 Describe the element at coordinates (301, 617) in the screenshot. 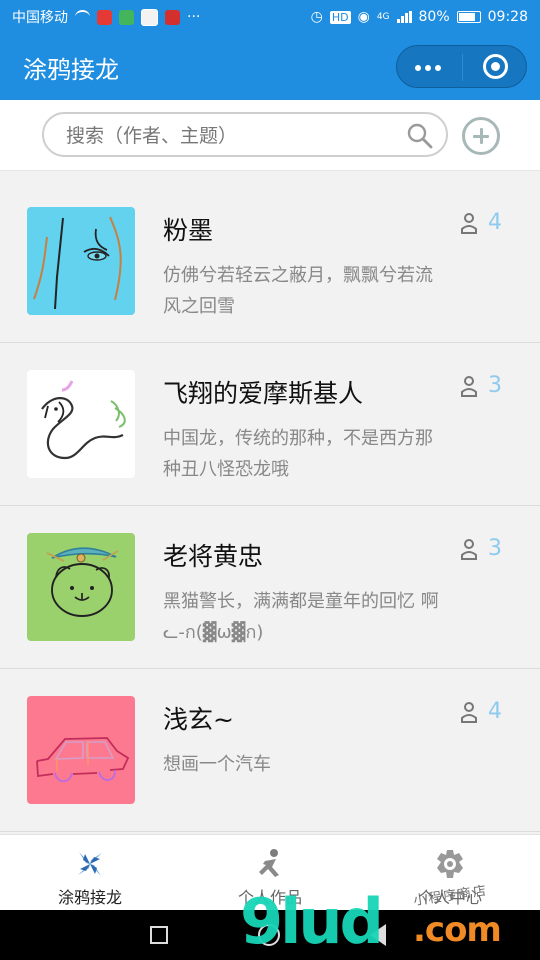

I see `artwork-description: 黑猫警长，满满都是童年的回忆 啊ᓚ-ก(▓ω▓ก)` at that location.